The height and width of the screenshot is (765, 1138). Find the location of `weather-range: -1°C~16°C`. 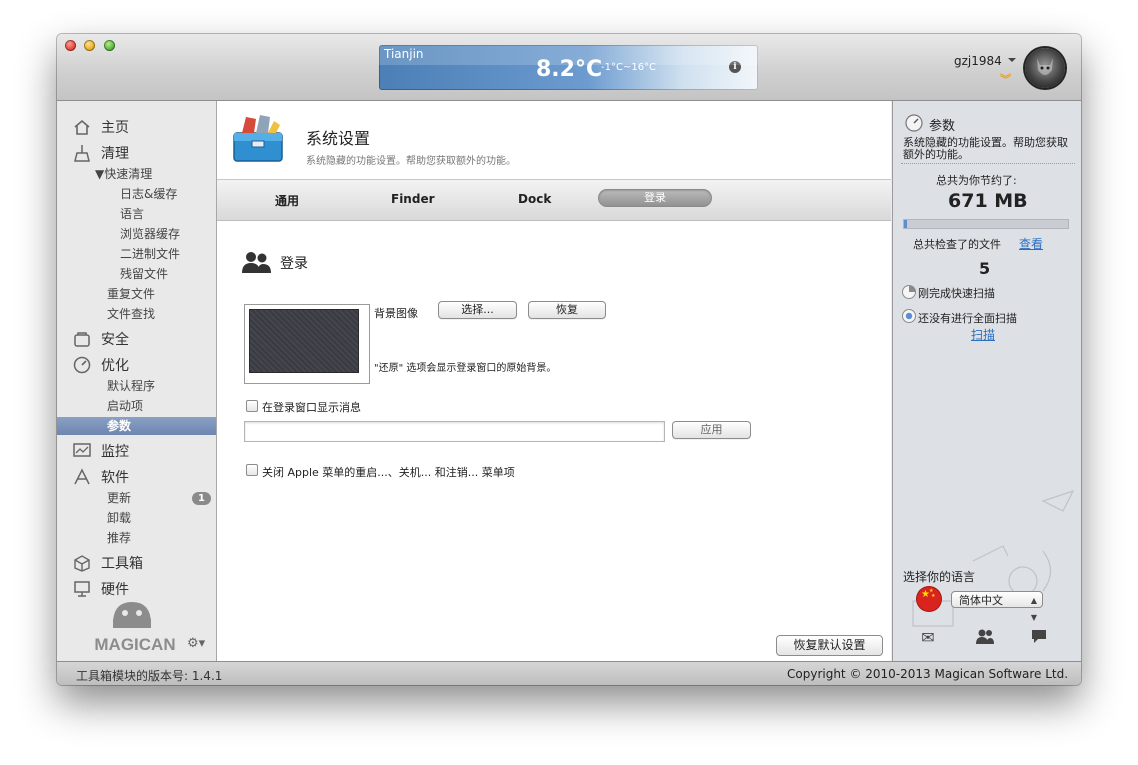

weather-range: -1°C~16°C is located at coordinates (629, 67).